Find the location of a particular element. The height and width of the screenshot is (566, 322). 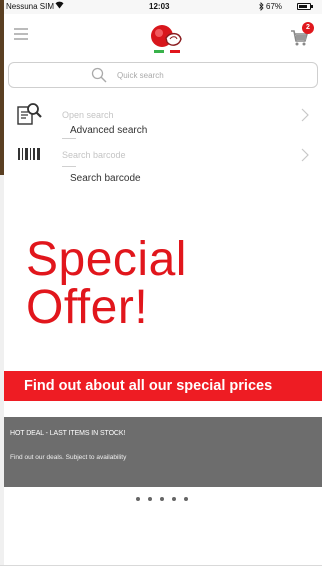

banner-text: Find out about all our special prices is located at coordinates (148, 386).